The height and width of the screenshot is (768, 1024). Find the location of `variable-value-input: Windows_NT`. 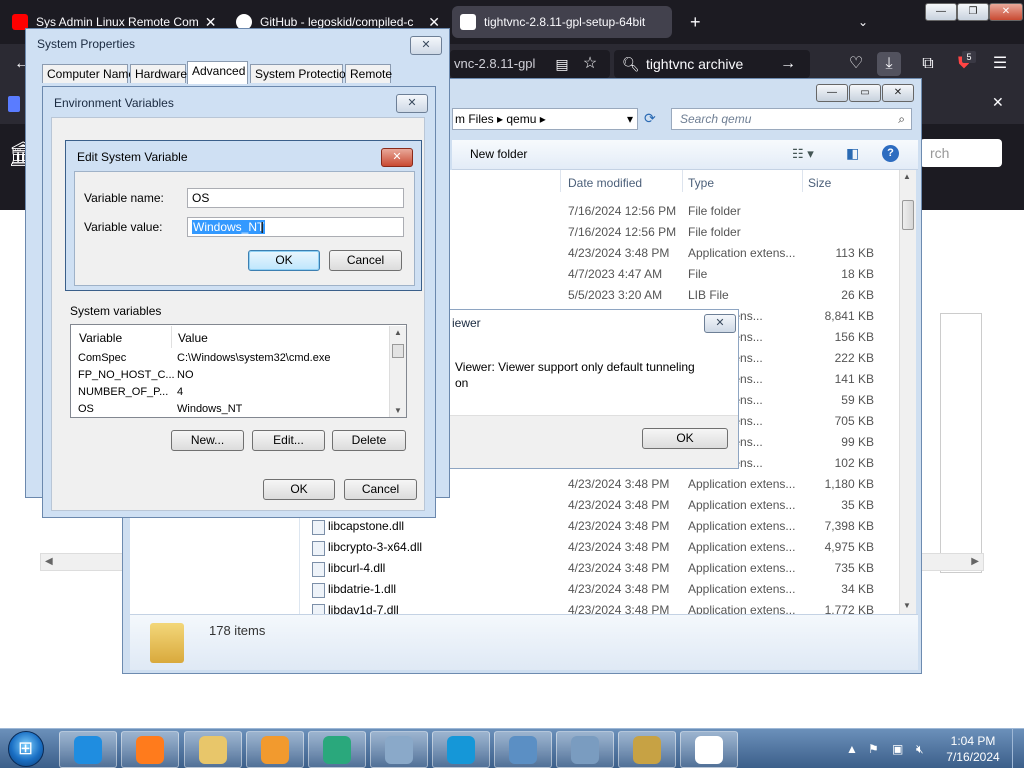

variable-value-input: Windows_NT is located at coordinates (295, 227).